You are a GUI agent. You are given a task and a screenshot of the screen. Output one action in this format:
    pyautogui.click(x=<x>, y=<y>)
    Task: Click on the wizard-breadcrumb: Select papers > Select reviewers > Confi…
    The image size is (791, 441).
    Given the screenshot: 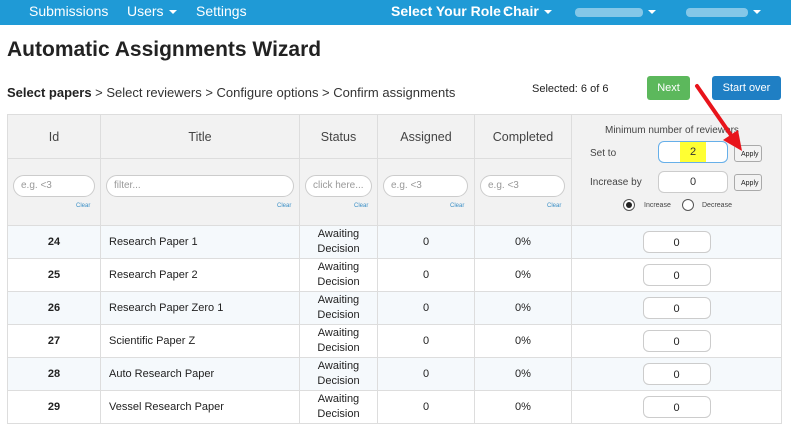 What is the action you would take?
    pyautogui.click(x=231, y=92)
    